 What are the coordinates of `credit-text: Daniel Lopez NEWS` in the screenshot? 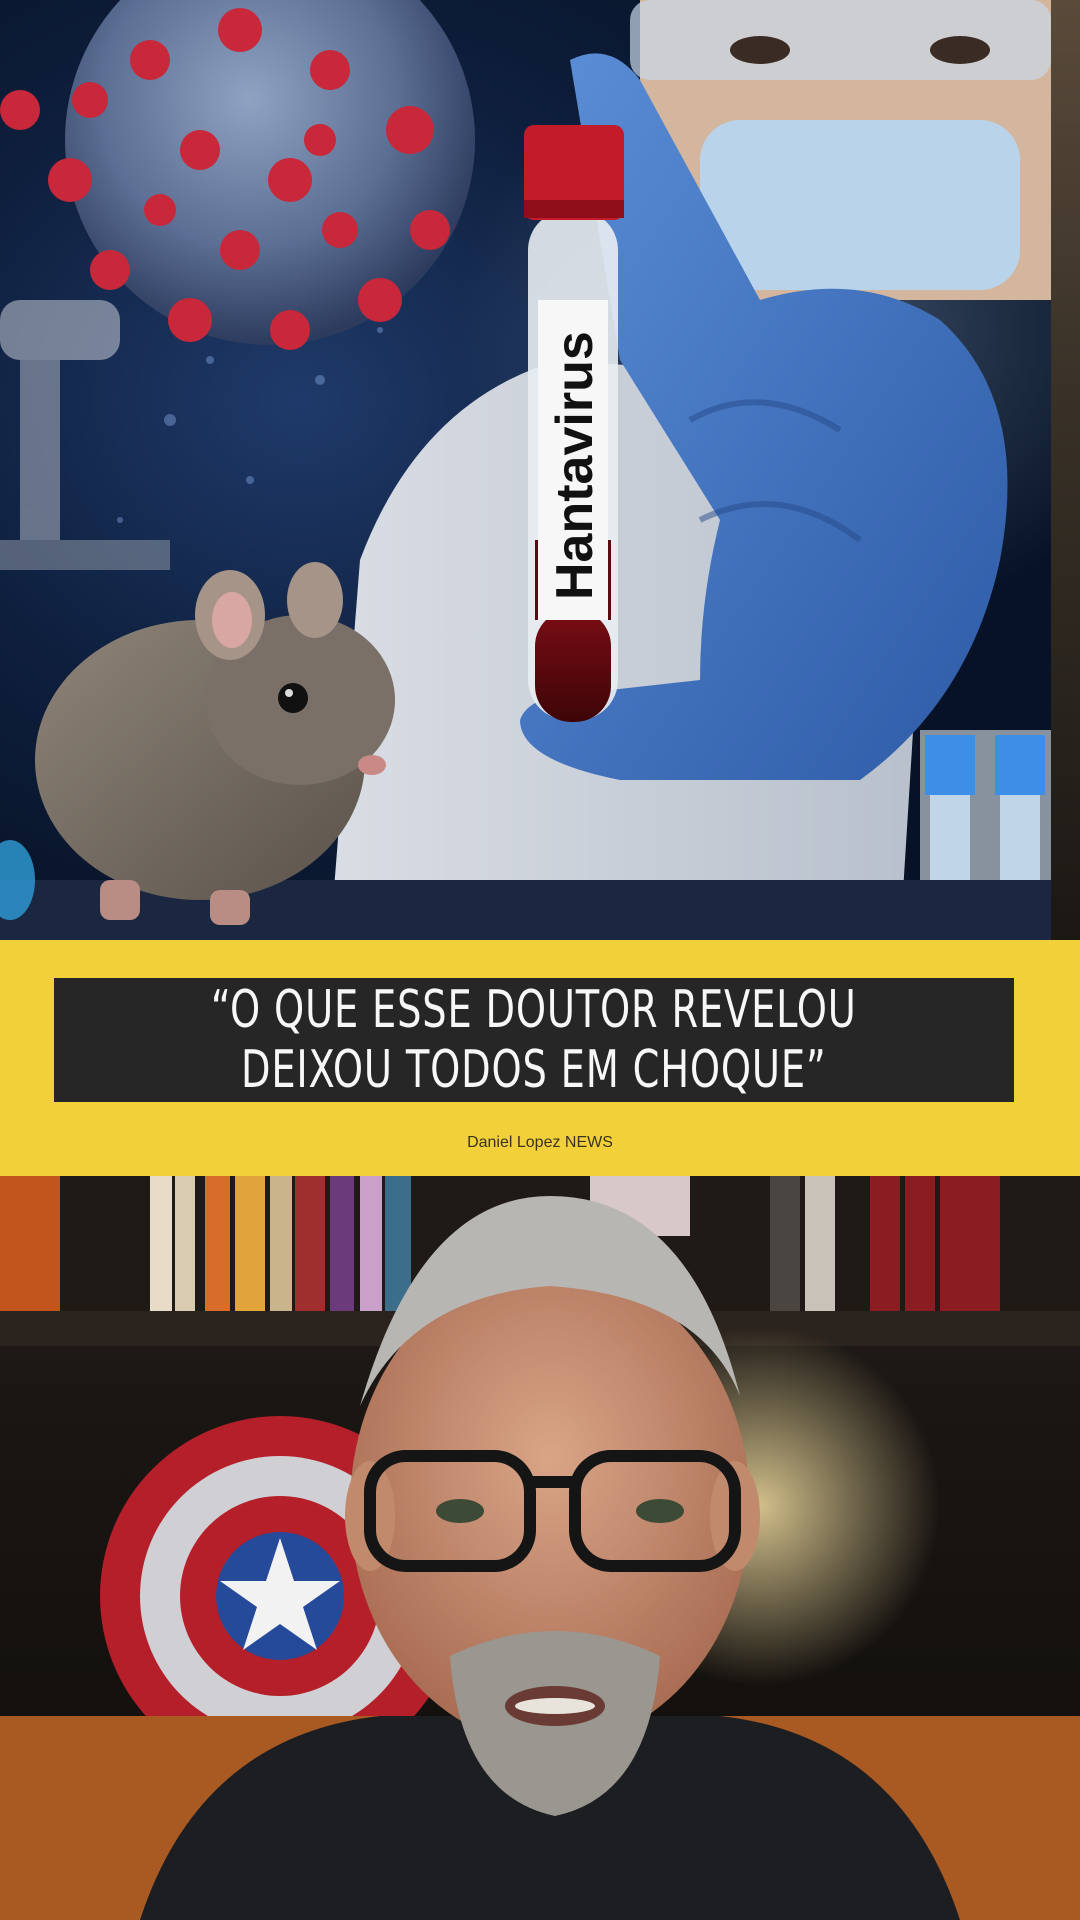 It's located at (540, 1142).